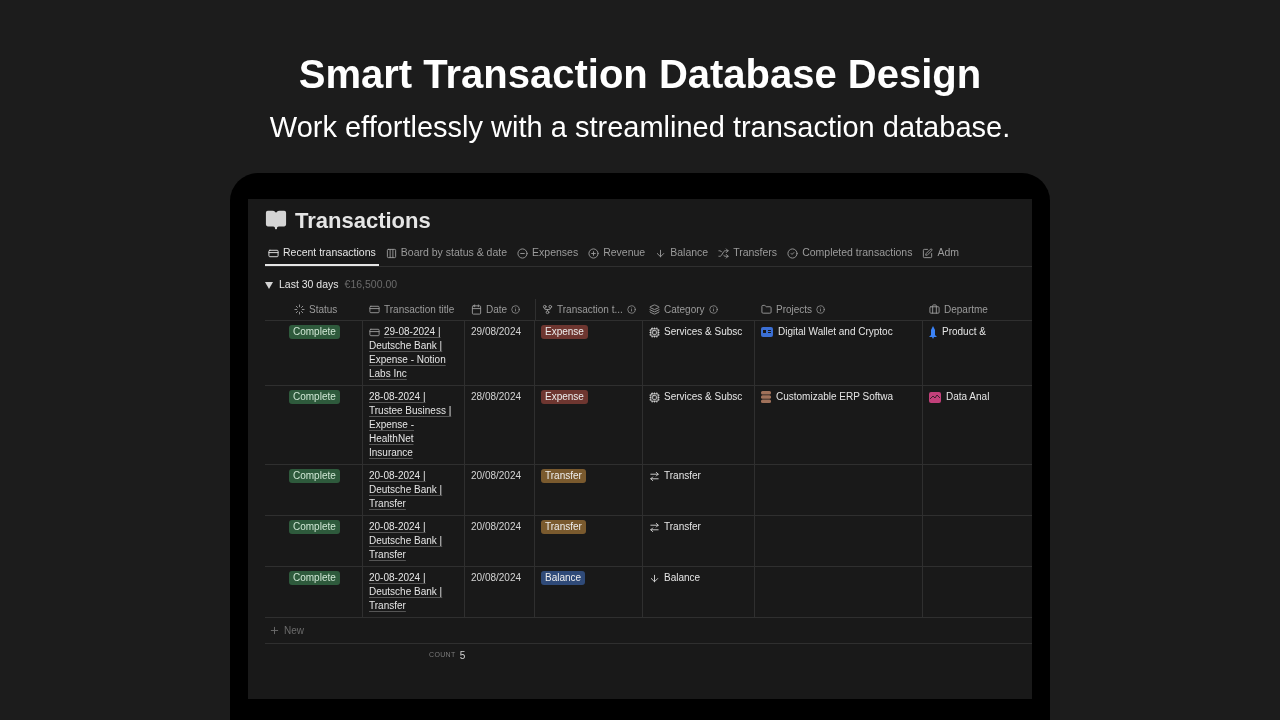 The width and height of the screenshot is (1280, 720). I want to click on view-tab: Revenue, so click(617, 254).